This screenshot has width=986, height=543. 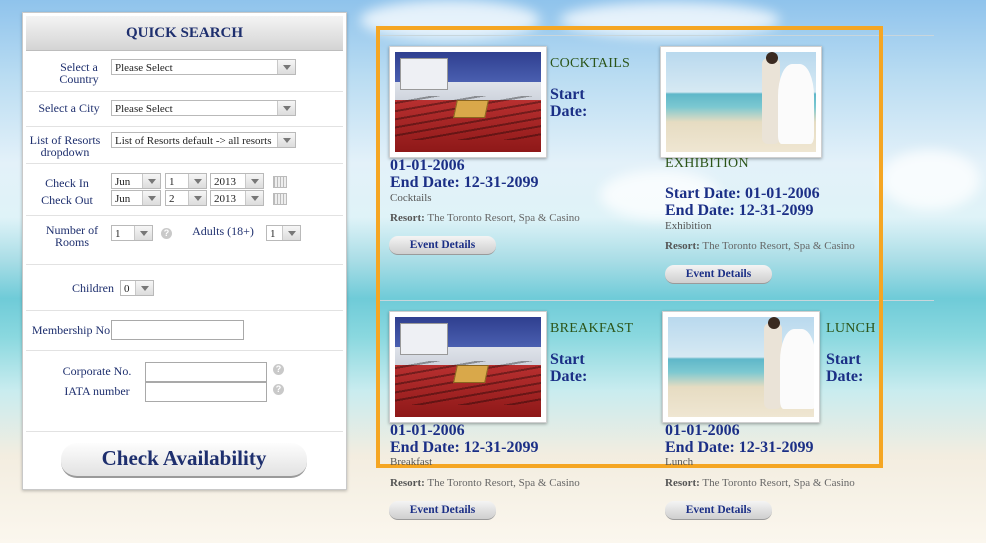 What do you see at coordinates (71, 330) in the screenshot?
I see `membership-label: Membership No` at bounding box center [71, 330].